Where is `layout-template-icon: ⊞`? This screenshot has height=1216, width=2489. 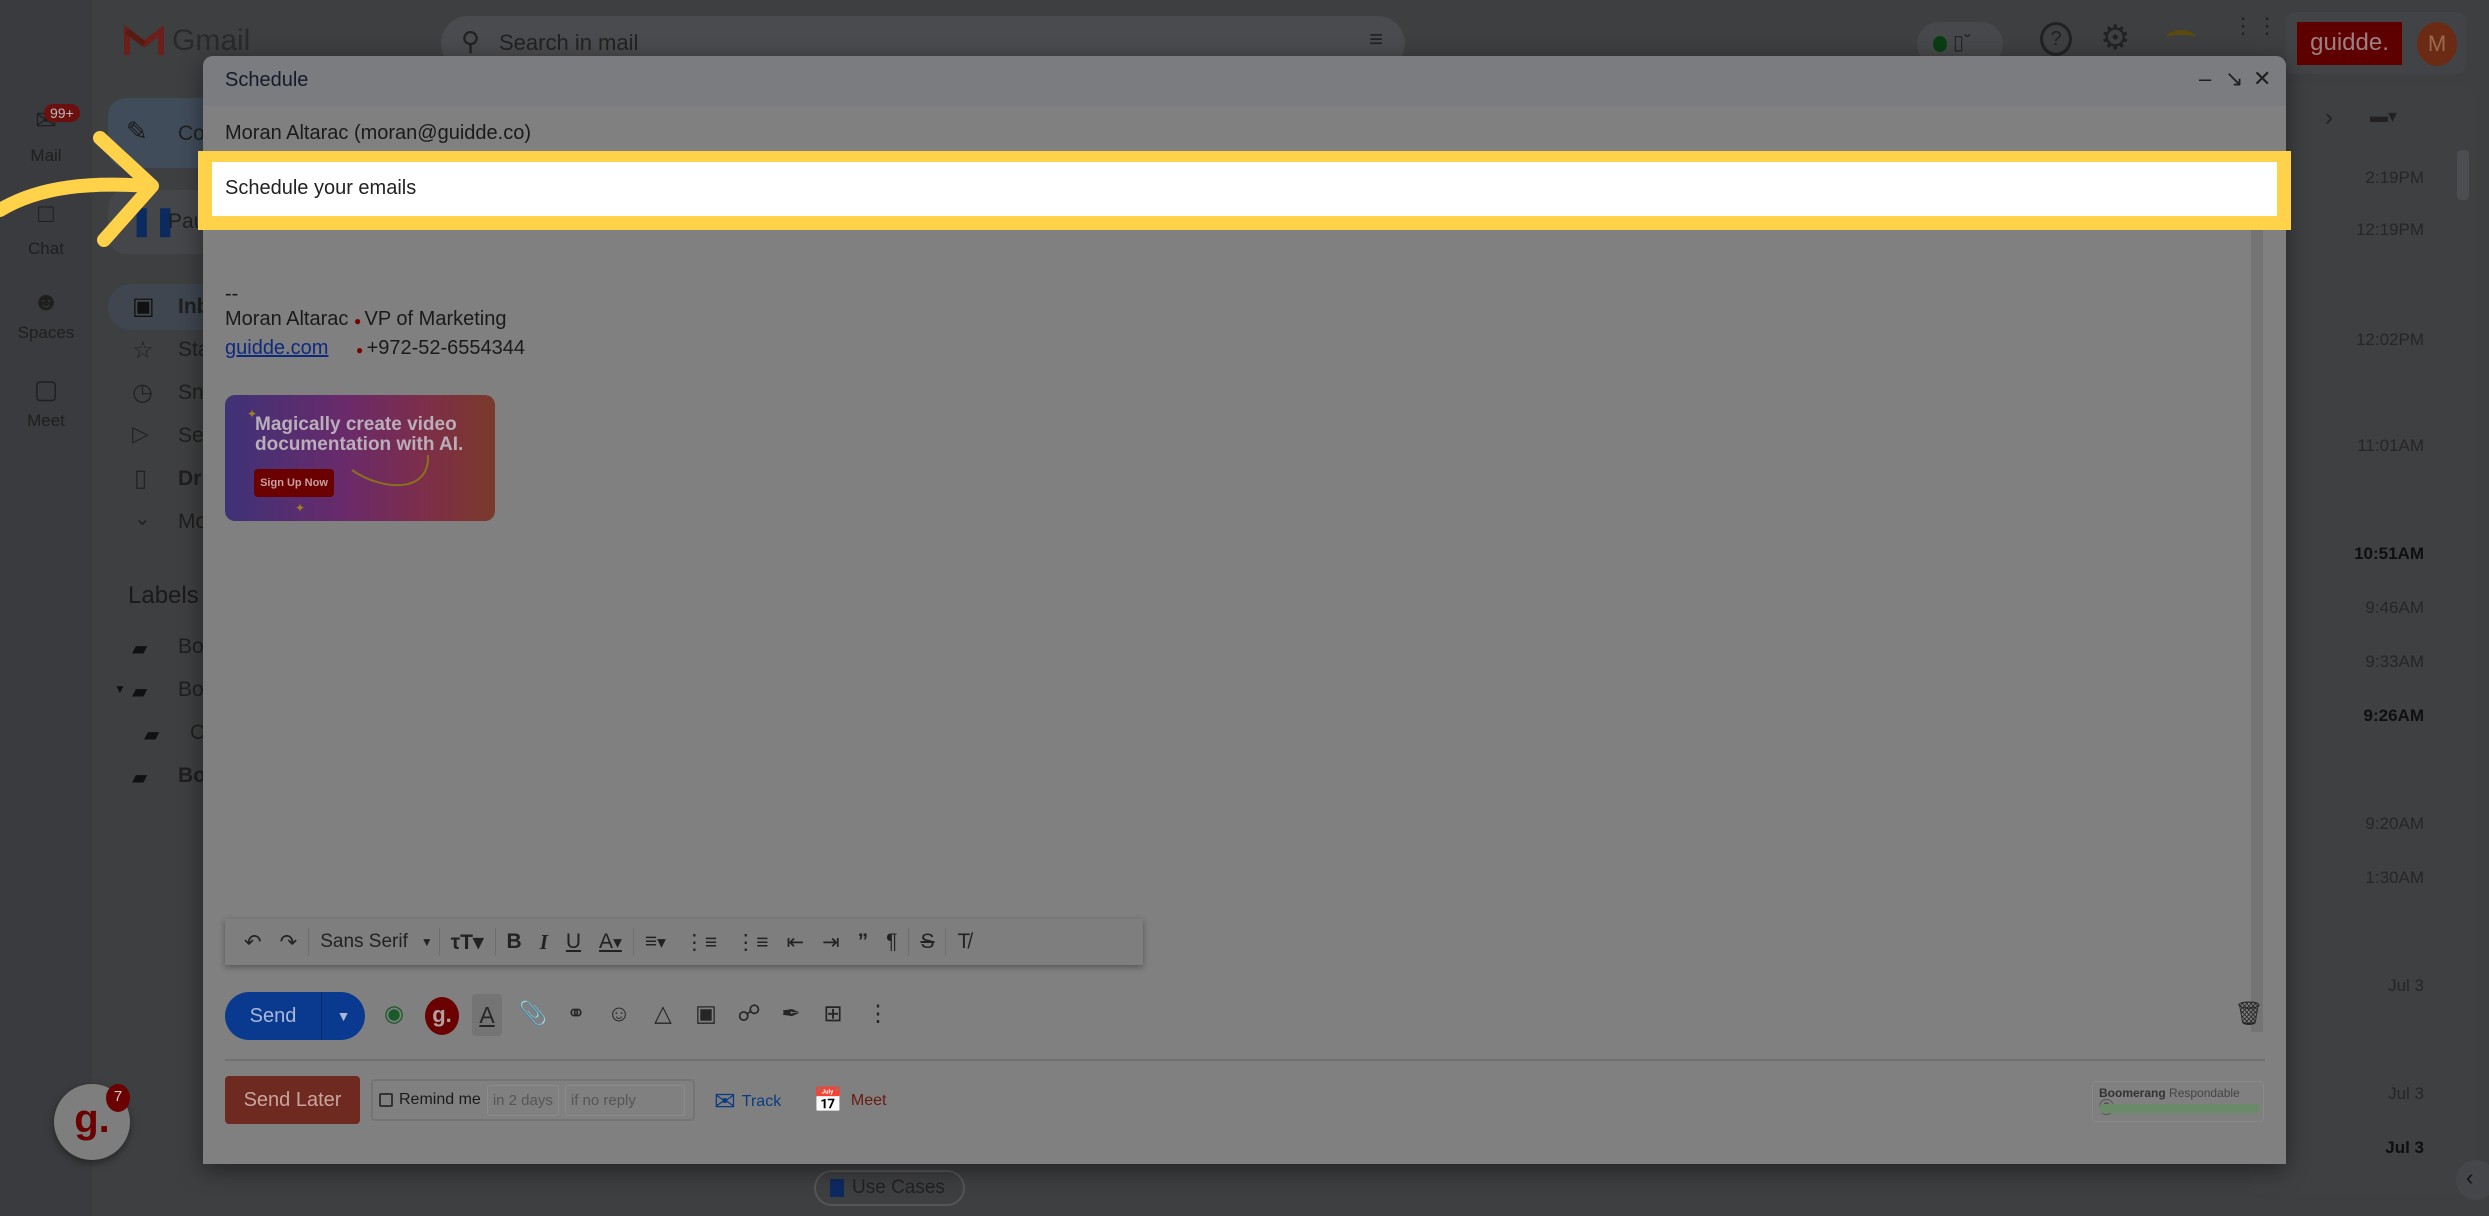 layout-template-icon: ⊞ is located at coordinates (833, 1013).